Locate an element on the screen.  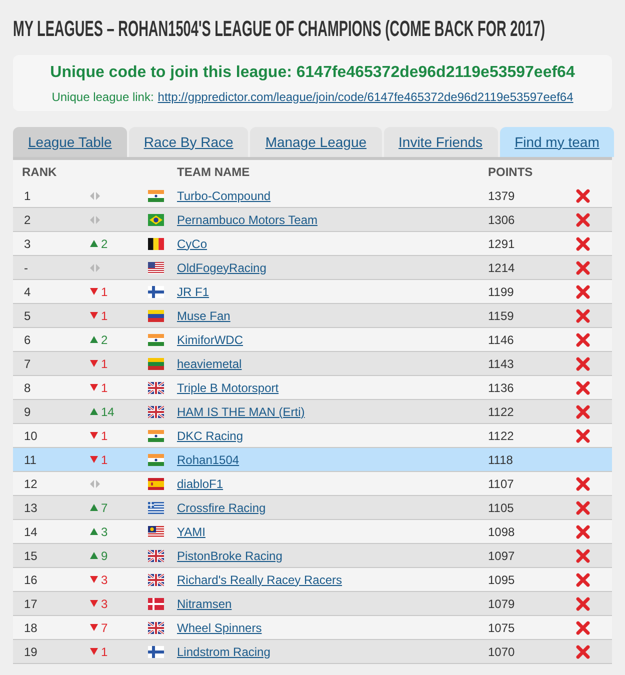
points: 1118 is located at coordinates (501, 460).